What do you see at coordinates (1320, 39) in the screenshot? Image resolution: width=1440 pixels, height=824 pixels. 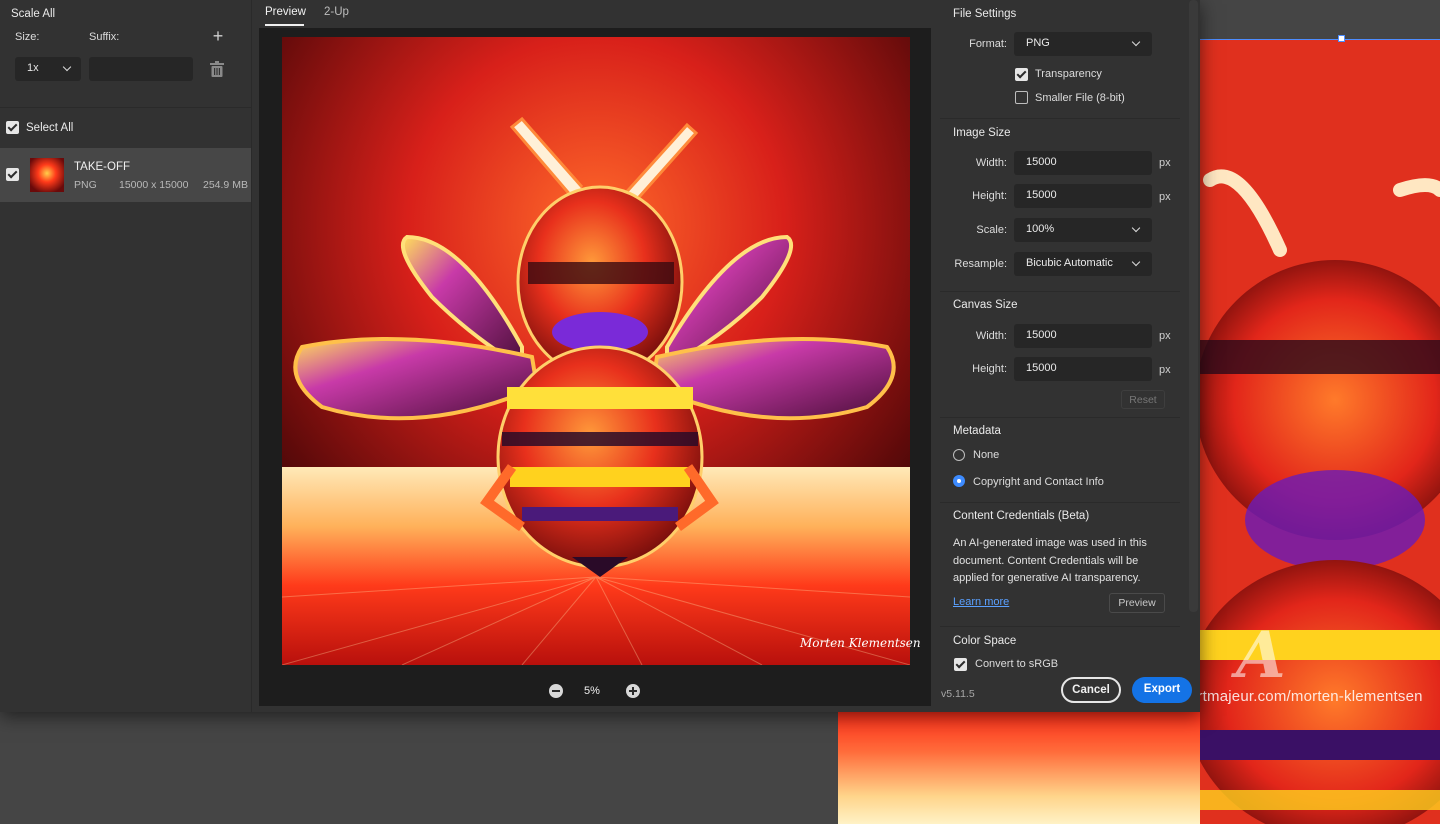 I see `selection-edge` at bounding box center [1320, 39].